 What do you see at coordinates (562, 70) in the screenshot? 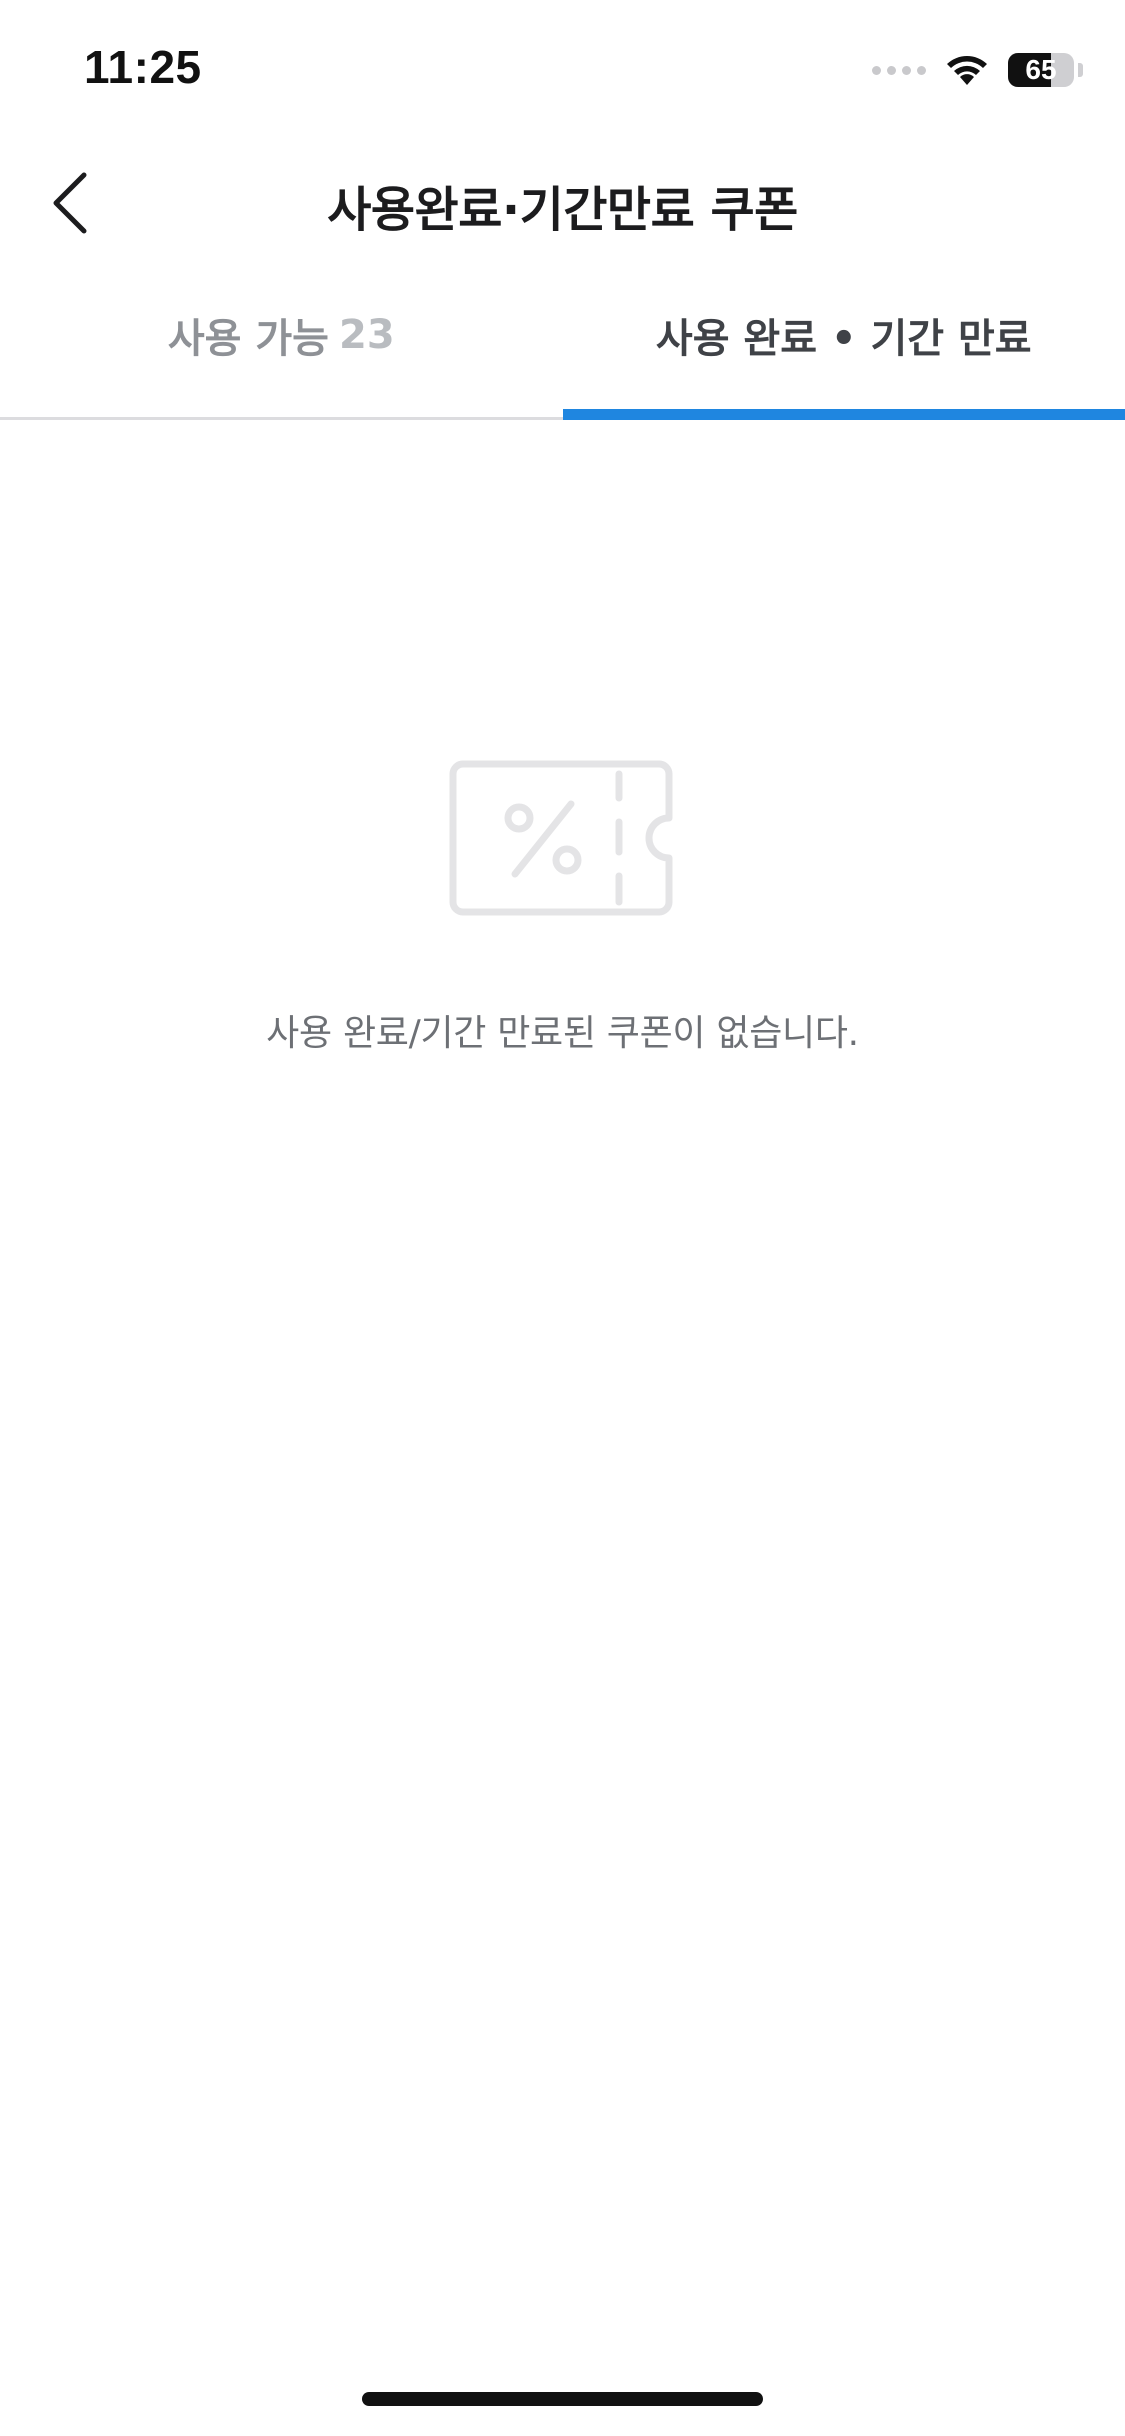
I see `status-bar: 11:25 65` at bounding box center [562, 70].